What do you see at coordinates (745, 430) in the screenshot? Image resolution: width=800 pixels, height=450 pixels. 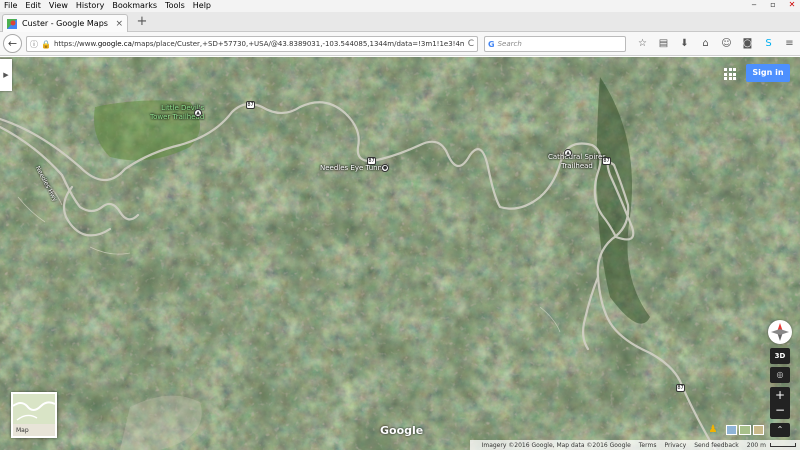 I see `imagery-thumbnails` at bounding box center [745, 430].